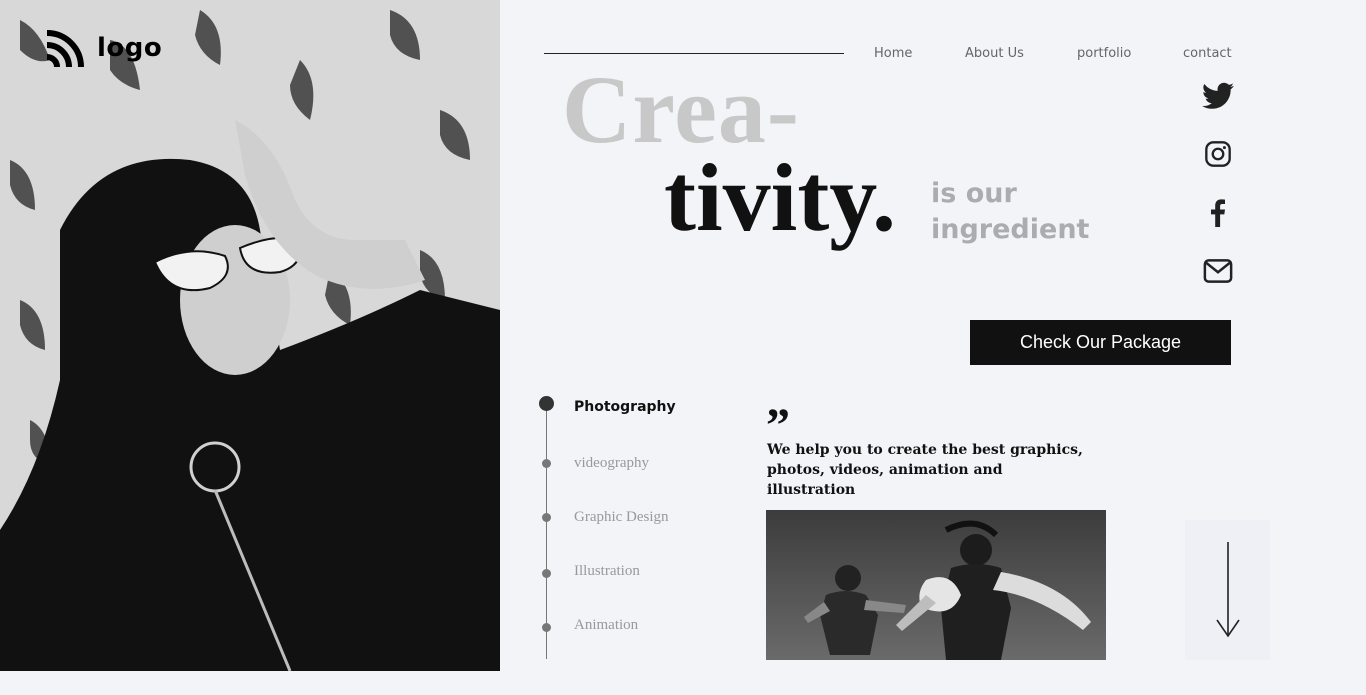  I want to click on check-package-button: Check Our Package, so click(1100, 342).